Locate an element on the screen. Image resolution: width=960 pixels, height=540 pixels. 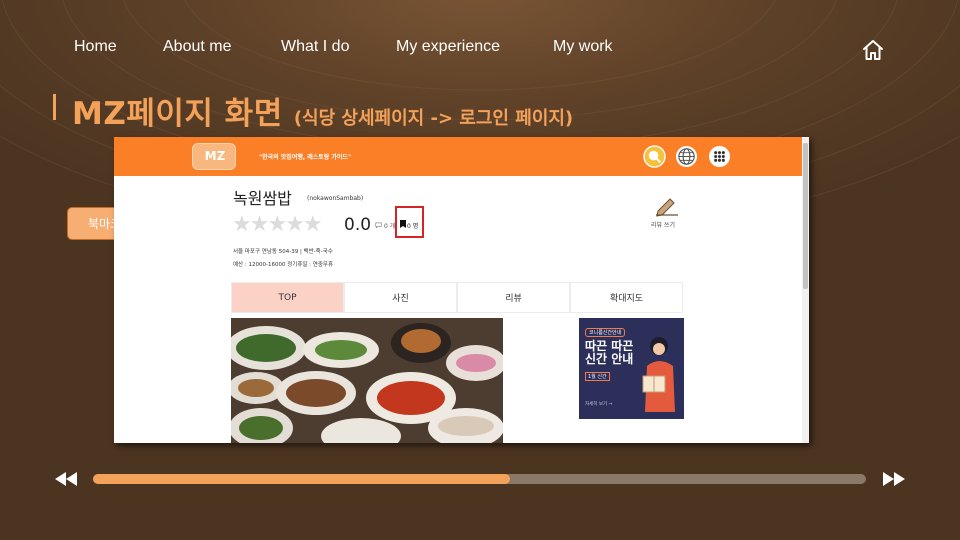
nav-home: Home is located at coordinates (95, 47).